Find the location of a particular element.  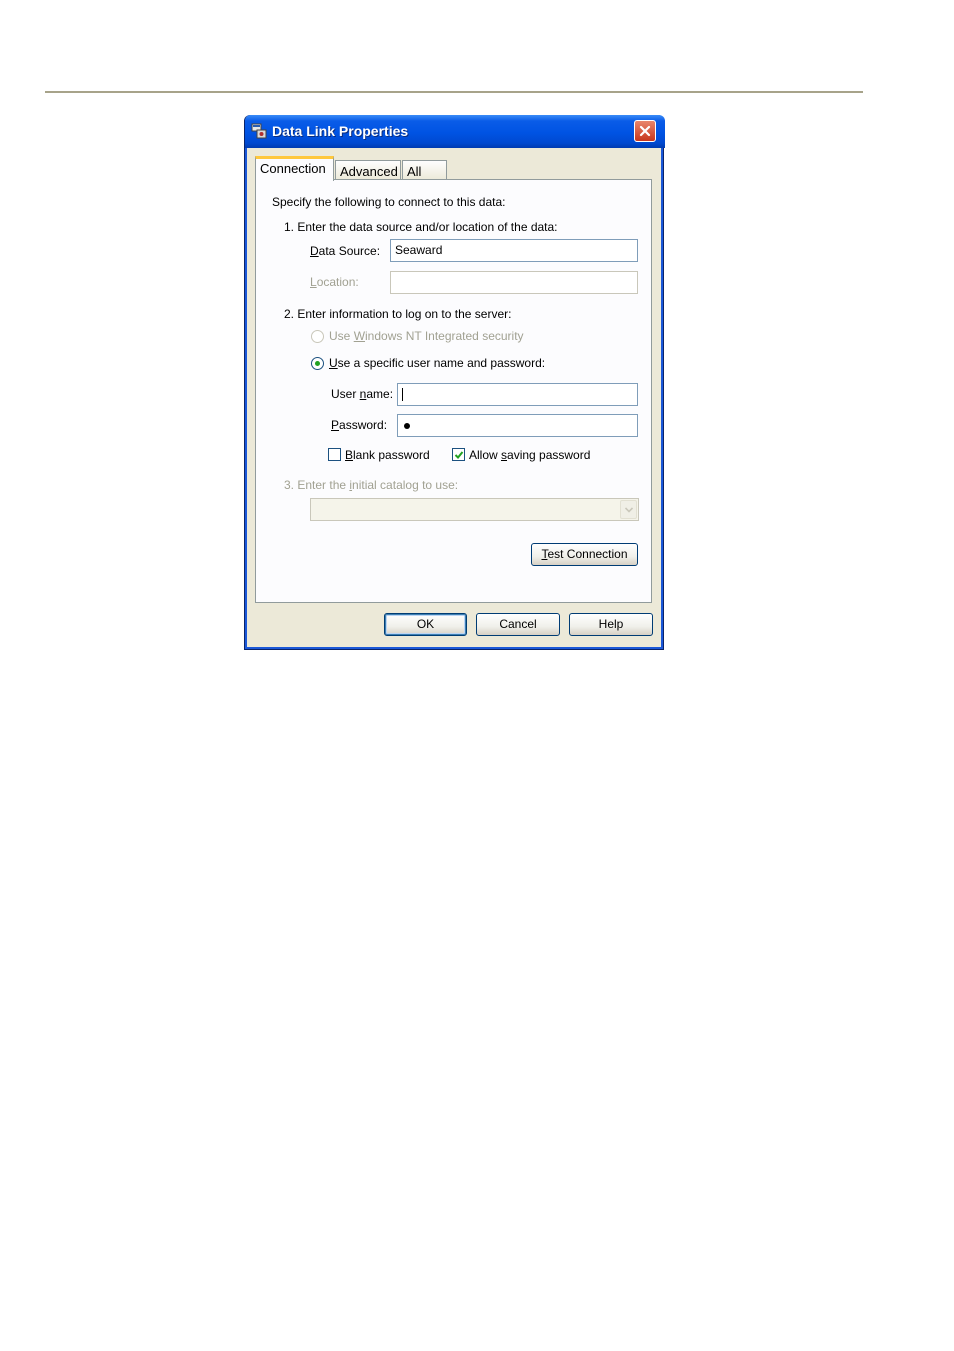

tab-advanced-label: Advanced is located at coordinates (369, 171).